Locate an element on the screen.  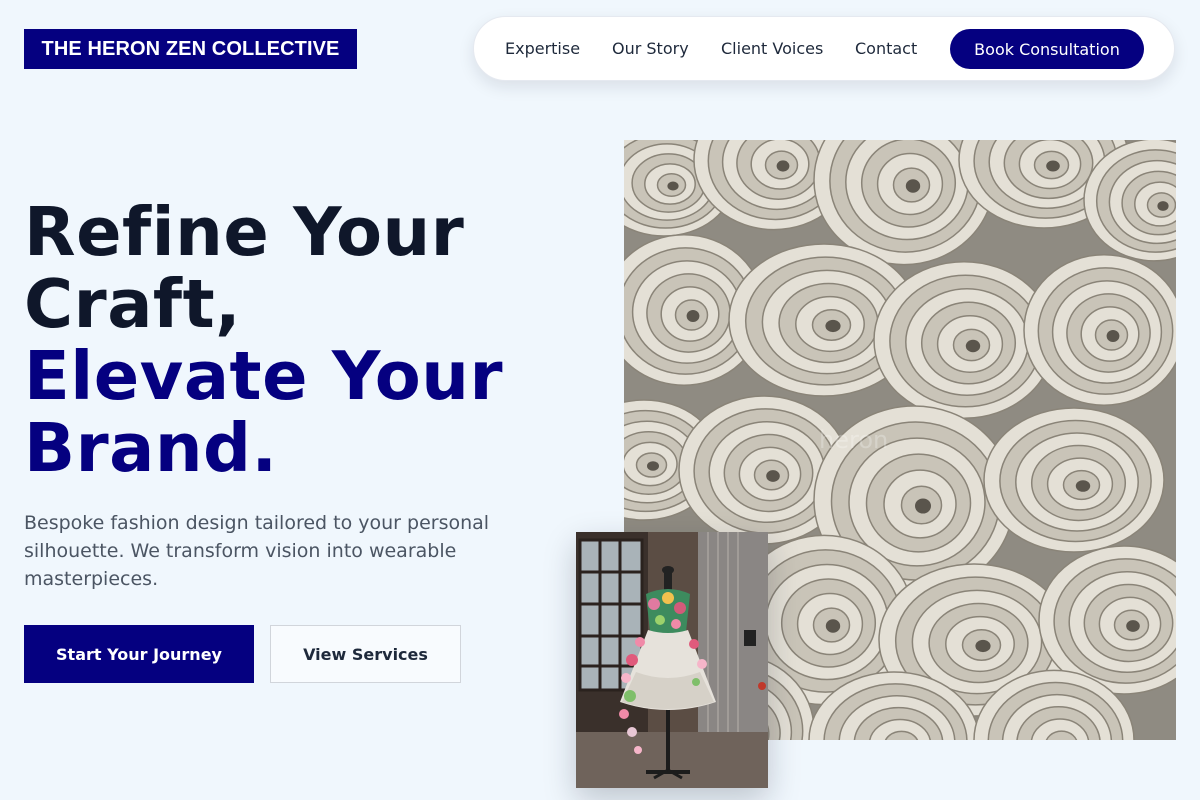
view-services-button: View Services is located at coordinates (365, 654).